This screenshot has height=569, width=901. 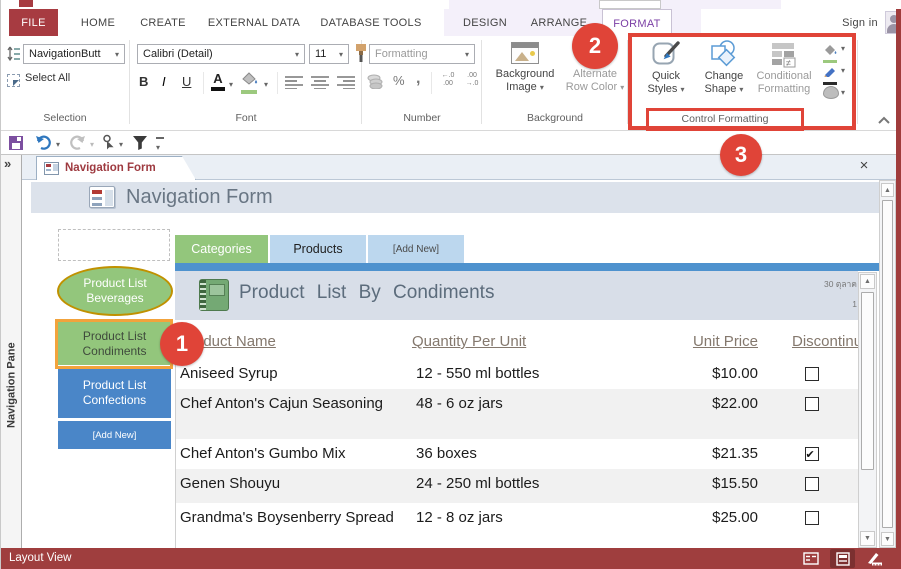 I want to click on tab-file: FILE, so click(x=33, y=22).